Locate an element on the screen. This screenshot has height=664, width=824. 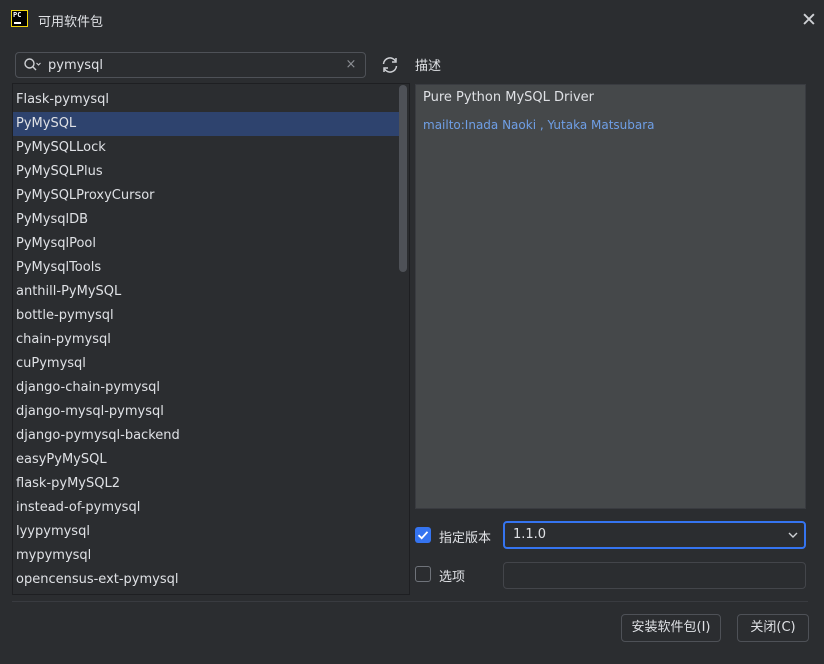
search-icon is located at coordinates (32, 65).